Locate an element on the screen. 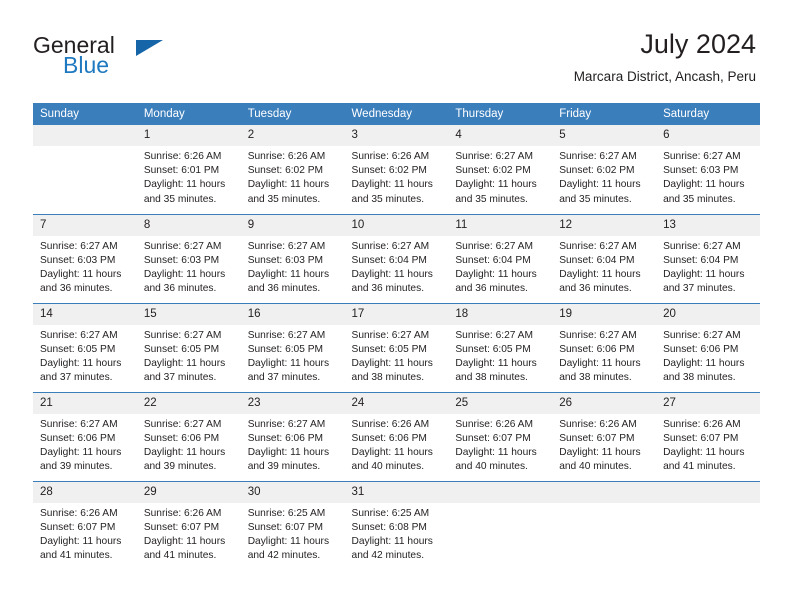  sunset-text: Sunset: 6:02 PM is located at coordinates (285, 171).